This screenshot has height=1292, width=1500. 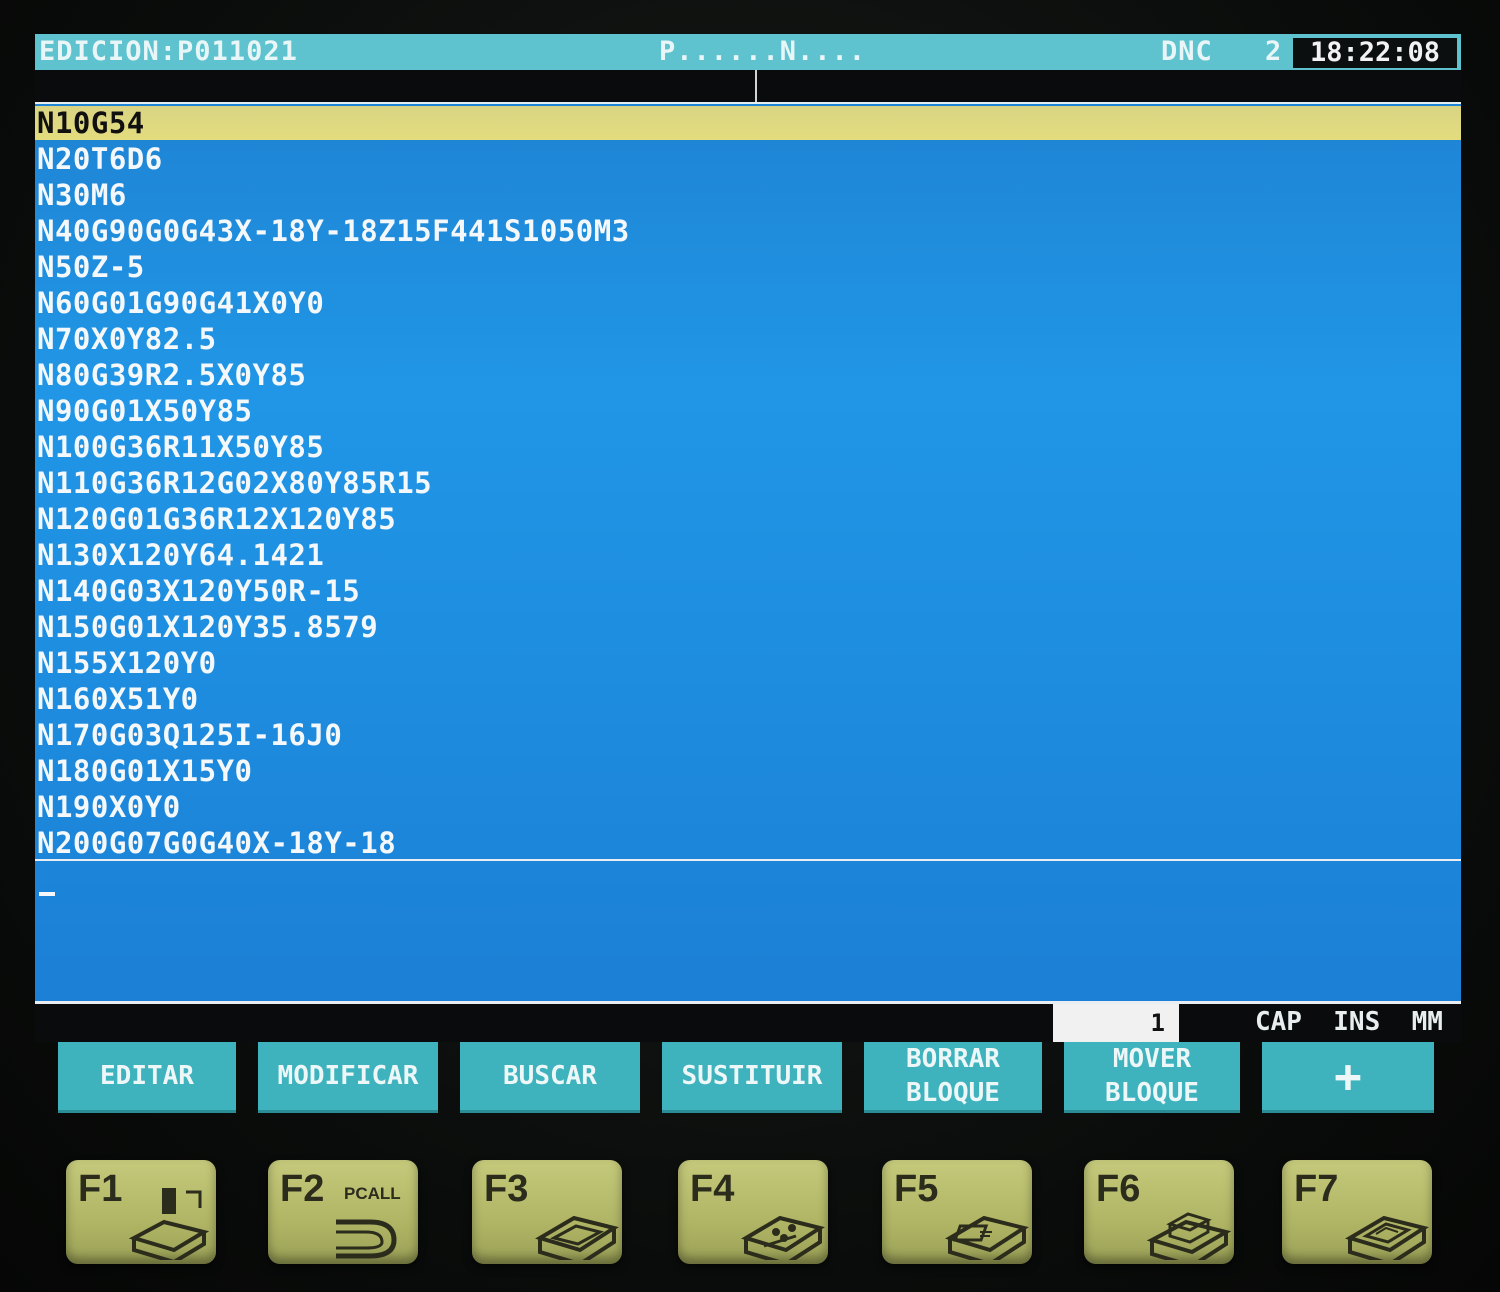 What do you see at coordinates (748, 1023) in the screenshot?
I see `status-bar` at bounding box center [748, 1023].